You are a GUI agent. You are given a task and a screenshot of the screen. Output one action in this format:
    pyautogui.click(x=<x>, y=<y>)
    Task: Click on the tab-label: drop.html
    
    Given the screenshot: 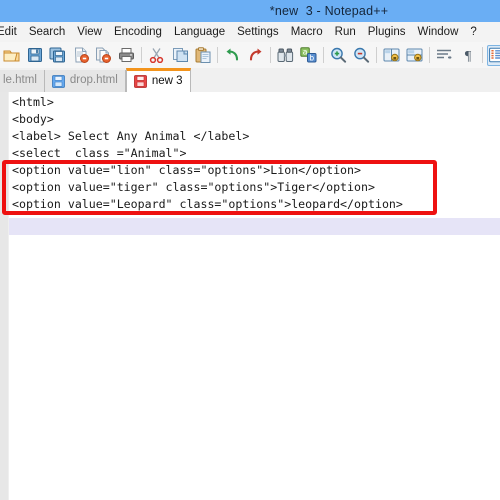 What is the action you would take?
    pyautogui.click(x=93, y=80)
    